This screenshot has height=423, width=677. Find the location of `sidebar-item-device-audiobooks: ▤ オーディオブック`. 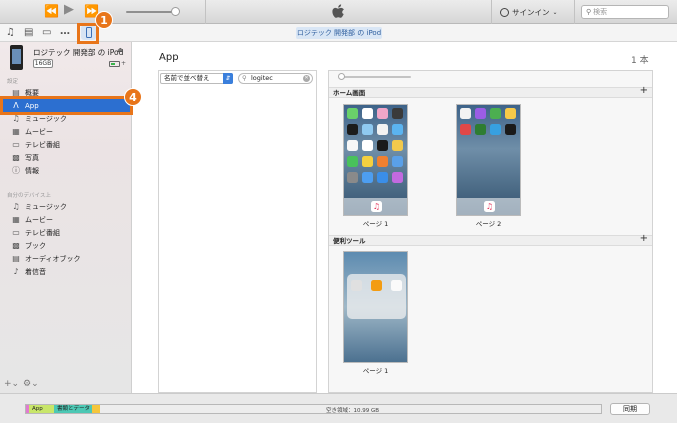

sidebar-item-device-audiobooks: ▤ オーディオブック is located at coordinates (66, 258).